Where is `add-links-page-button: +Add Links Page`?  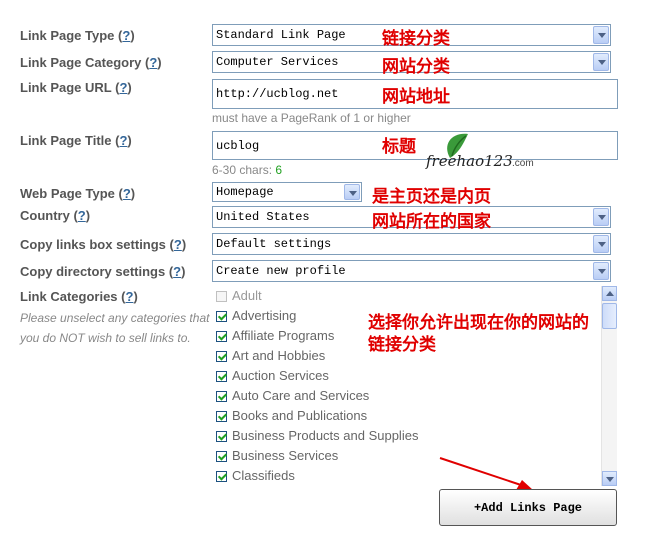
add-links-page-button: +Add Links Page is located at coordinates (528, 507).